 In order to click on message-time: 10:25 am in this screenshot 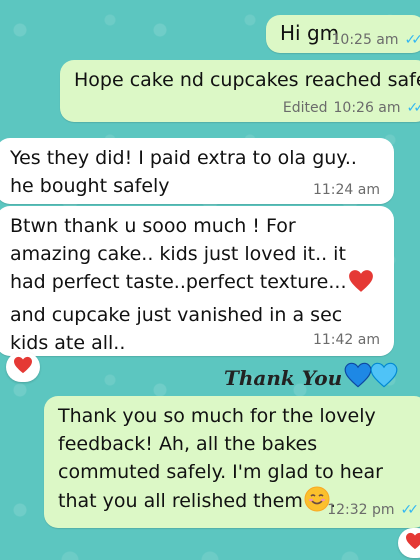, I will do `click(365, 40)`.